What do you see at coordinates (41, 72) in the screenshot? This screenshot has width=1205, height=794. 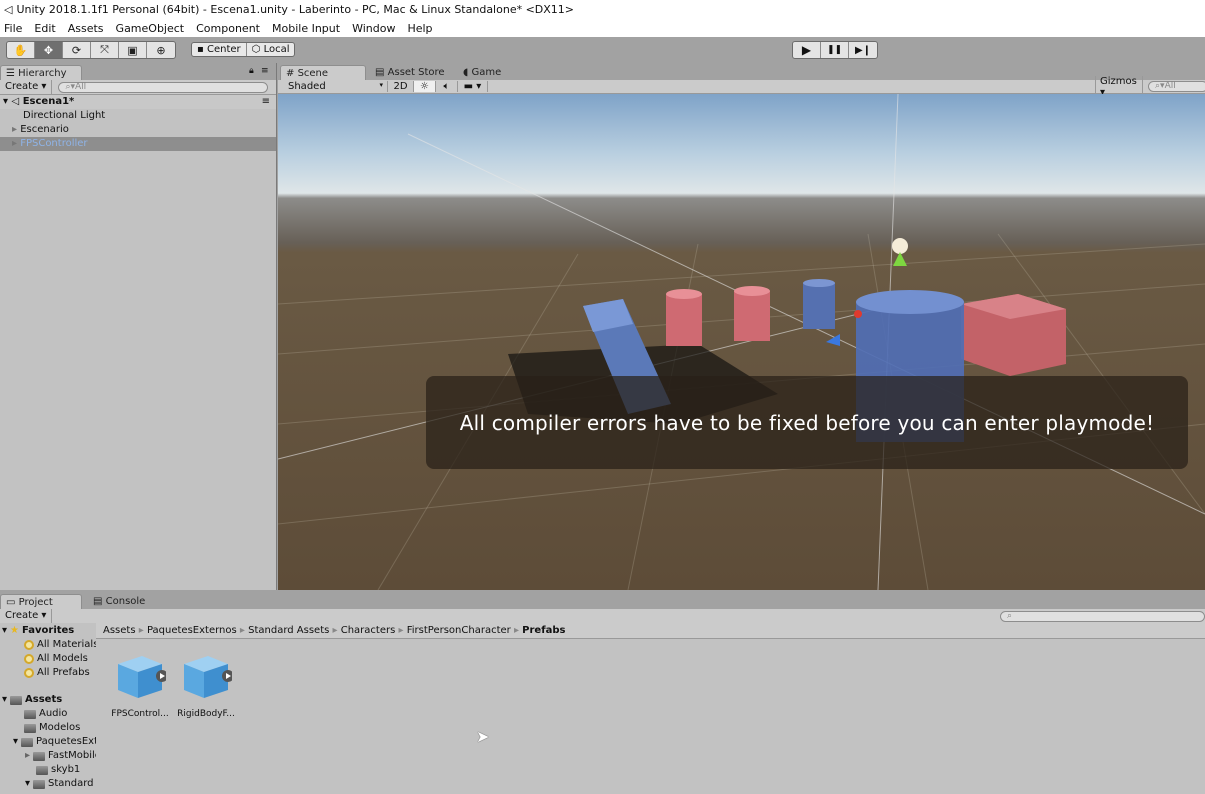 I see `tab-hierarchy: ☰ Hierarchy` at bounding box center [41, 72].